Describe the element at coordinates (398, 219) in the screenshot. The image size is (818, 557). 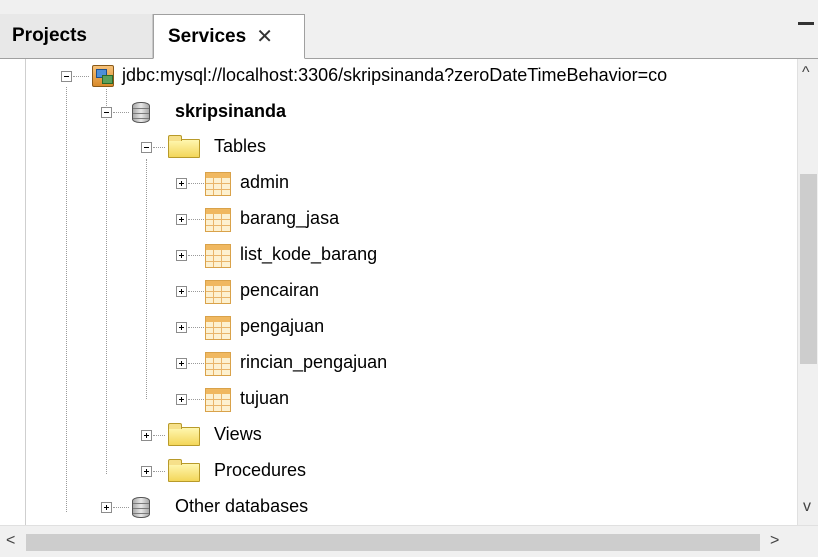
I see `tree-item-table: barang_jasa` at that location.